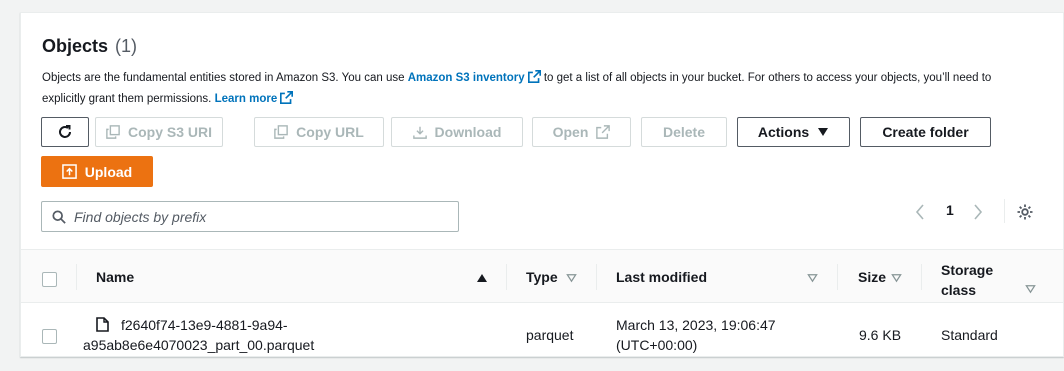  I want to click on download-button: Download, so click(457, 132).